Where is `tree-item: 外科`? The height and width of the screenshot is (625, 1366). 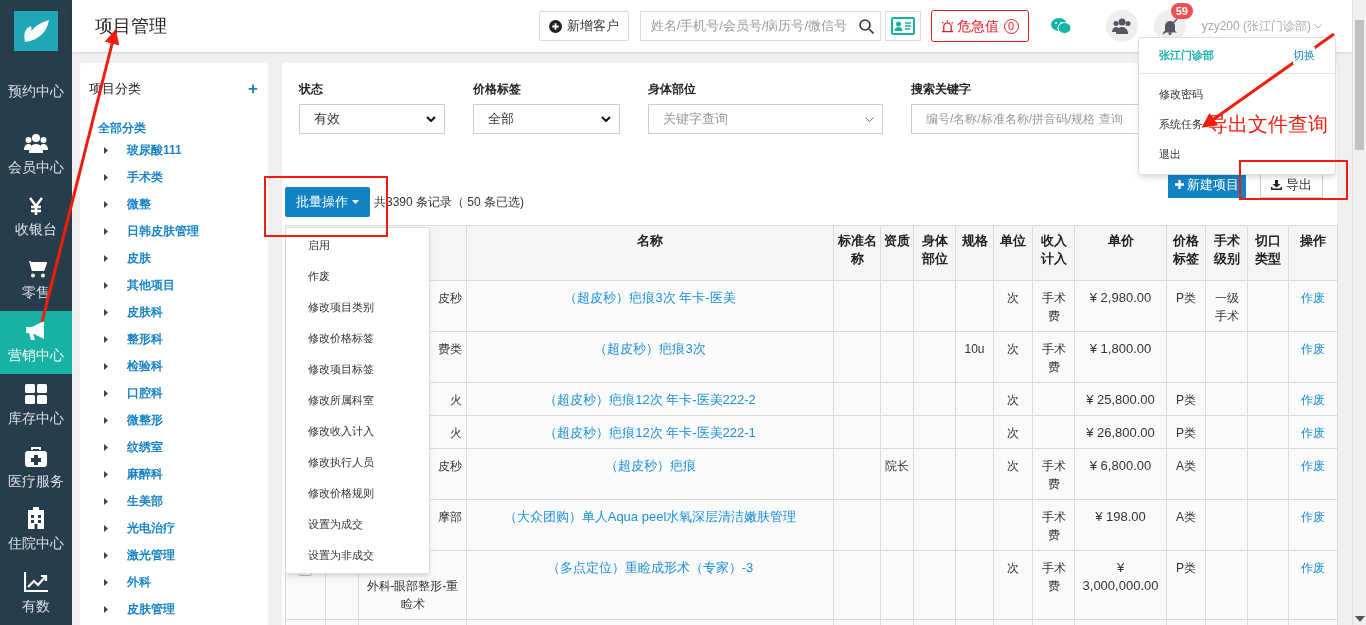 tree-item: 外科 is located at coordinates (139, 582).